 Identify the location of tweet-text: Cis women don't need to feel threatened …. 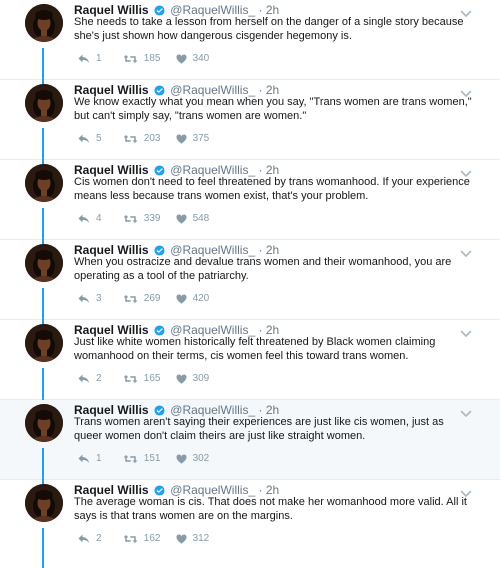
(272, 189).